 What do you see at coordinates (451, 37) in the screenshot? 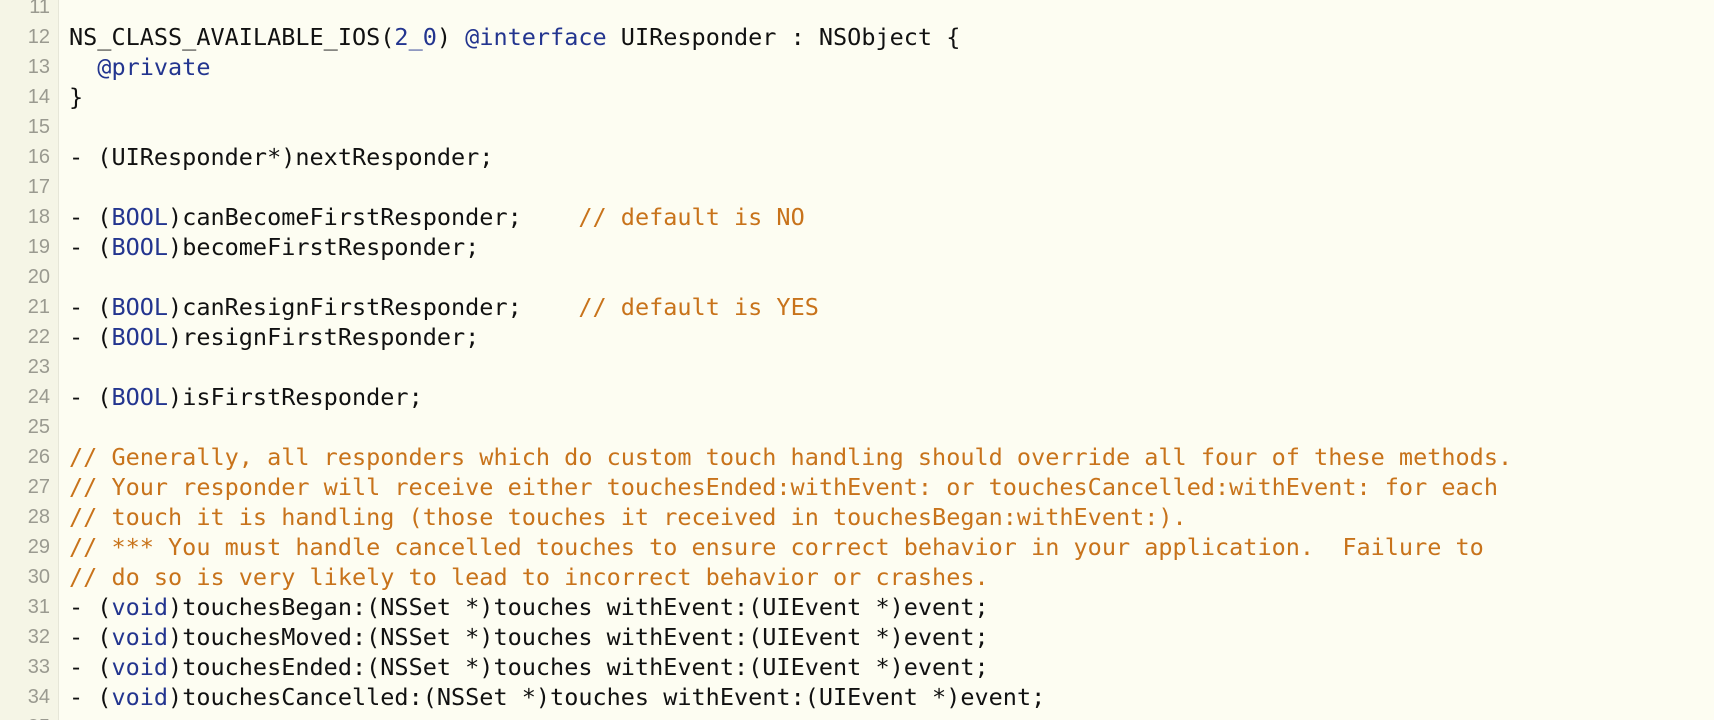
I see `code-token: )` at bounding box center [451, 37].